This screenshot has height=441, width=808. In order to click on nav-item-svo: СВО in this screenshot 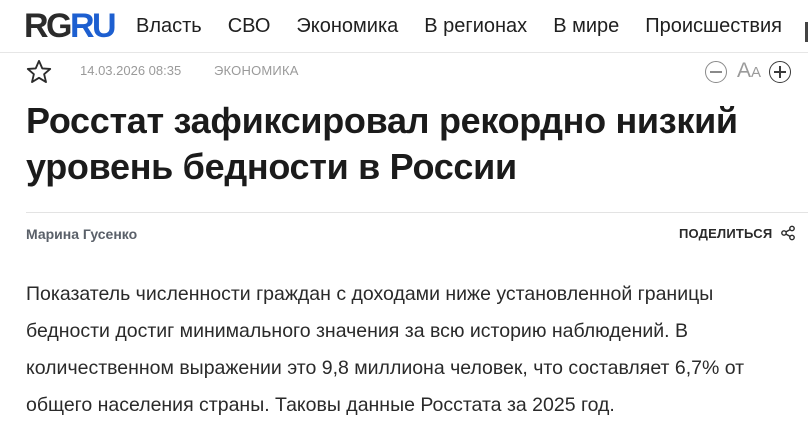, I will do `click(249, 26)`.